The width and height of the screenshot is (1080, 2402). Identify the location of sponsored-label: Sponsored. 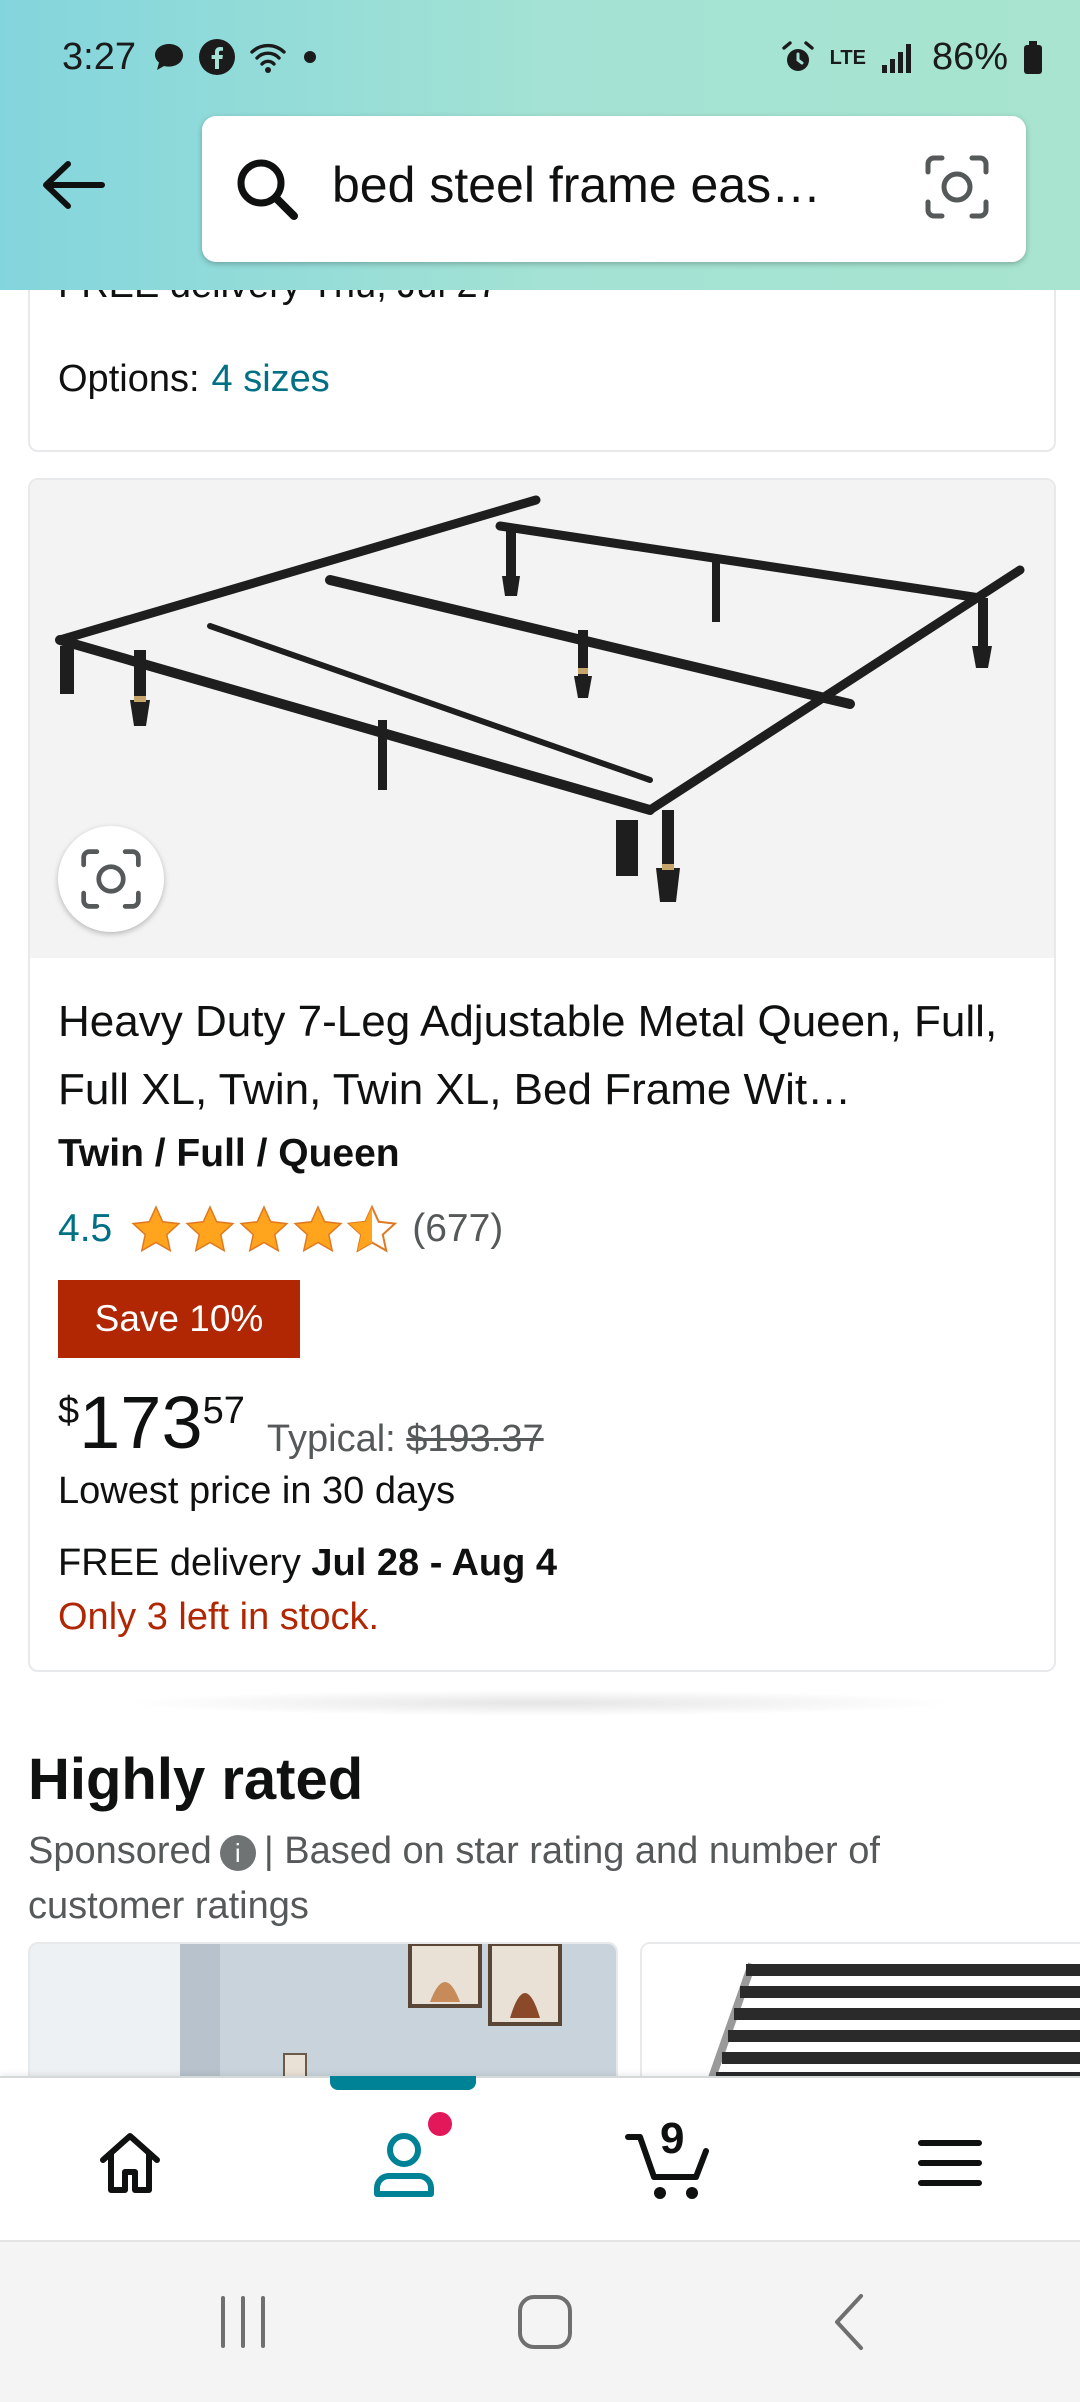
(120, 1851).